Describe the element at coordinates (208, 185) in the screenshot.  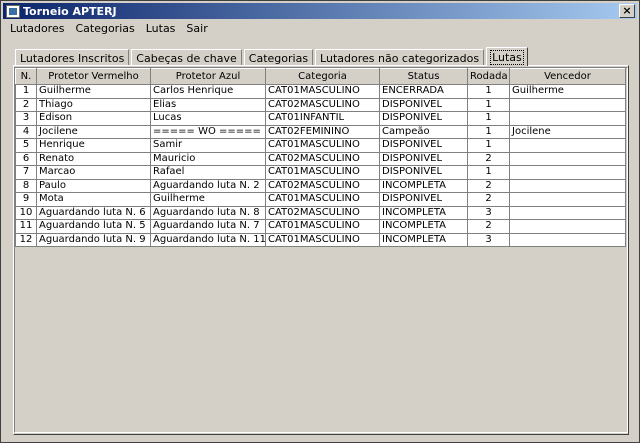
I see `blue-fighter-cell: Aguardando luta N. 2` at that location.